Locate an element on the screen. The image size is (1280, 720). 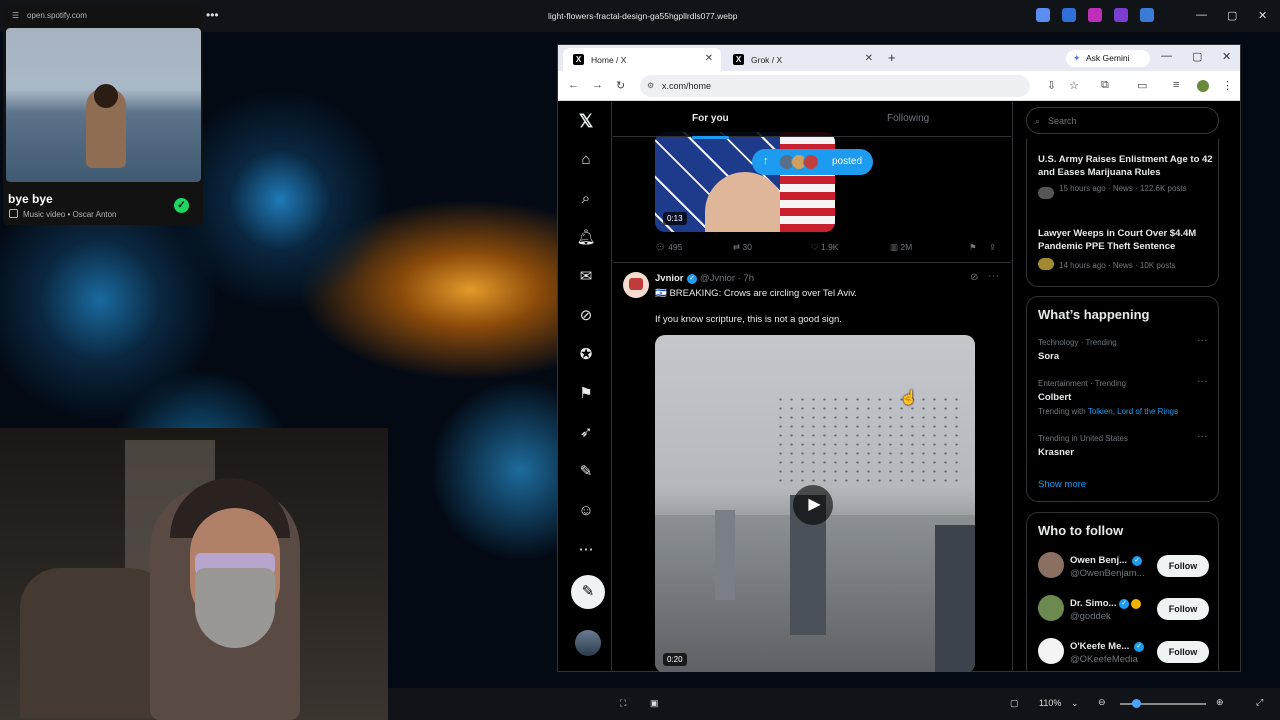
share-icon: ⇪ is located at coordinates (992, 247).